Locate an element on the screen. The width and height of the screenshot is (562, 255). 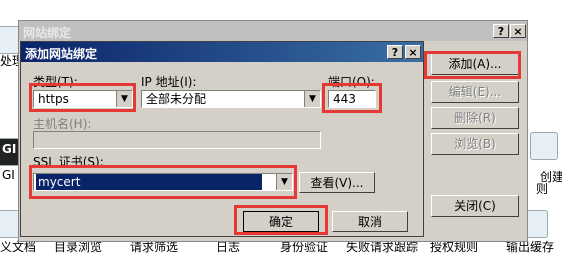
dialog-close-button: × is located at coordinates (413, 52).